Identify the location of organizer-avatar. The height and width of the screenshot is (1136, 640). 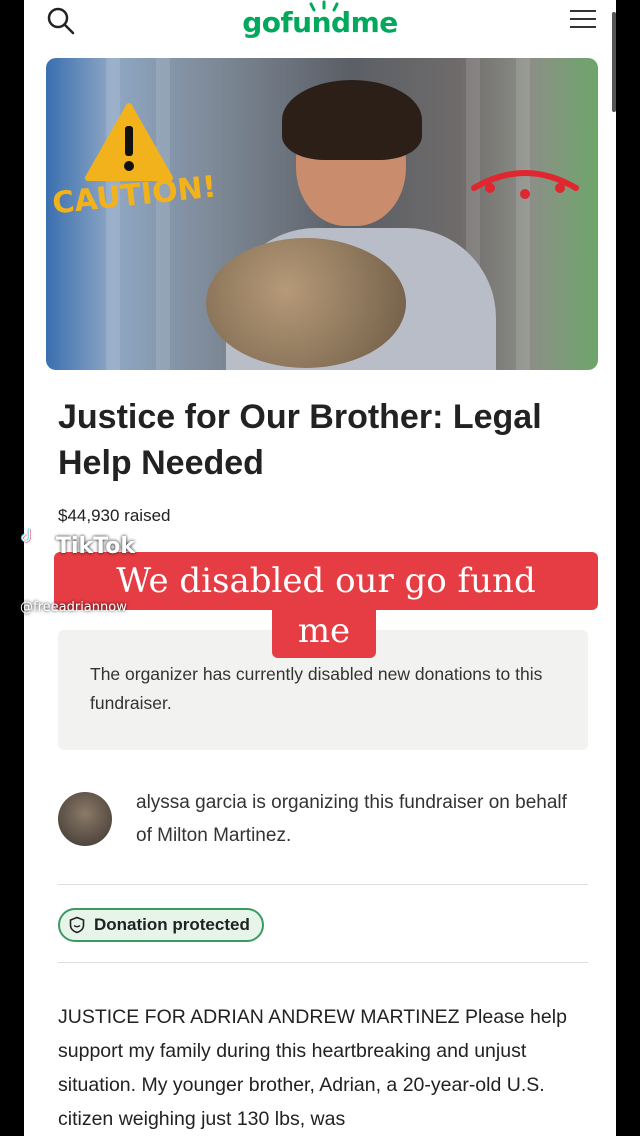
(85, 819).